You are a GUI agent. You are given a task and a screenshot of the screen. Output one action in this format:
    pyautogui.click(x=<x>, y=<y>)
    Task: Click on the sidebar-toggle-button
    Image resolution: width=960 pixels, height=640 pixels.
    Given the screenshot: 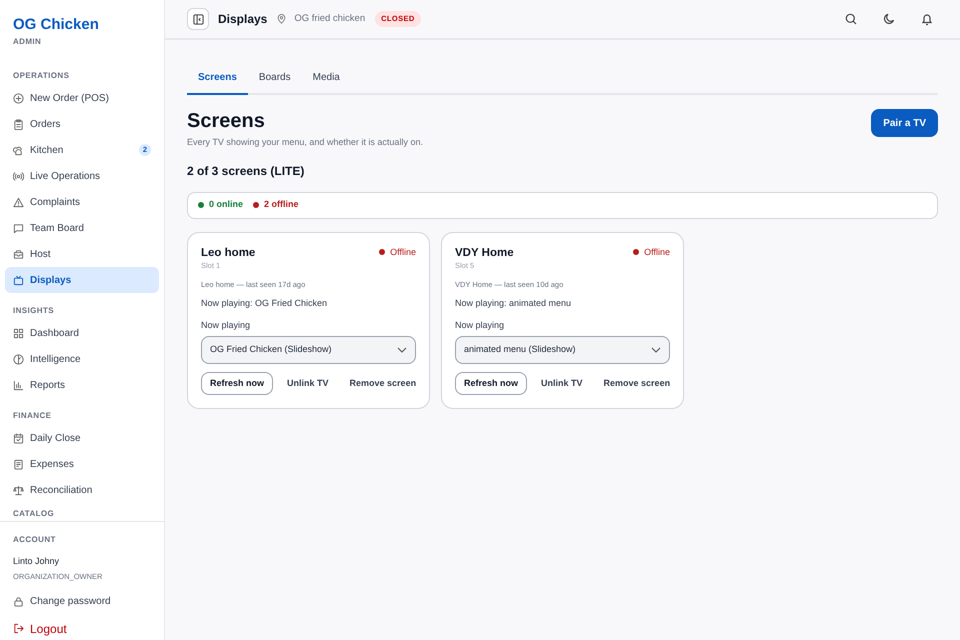 What is the action you would take?
    pyautogui.click(x=198, y=19)
    